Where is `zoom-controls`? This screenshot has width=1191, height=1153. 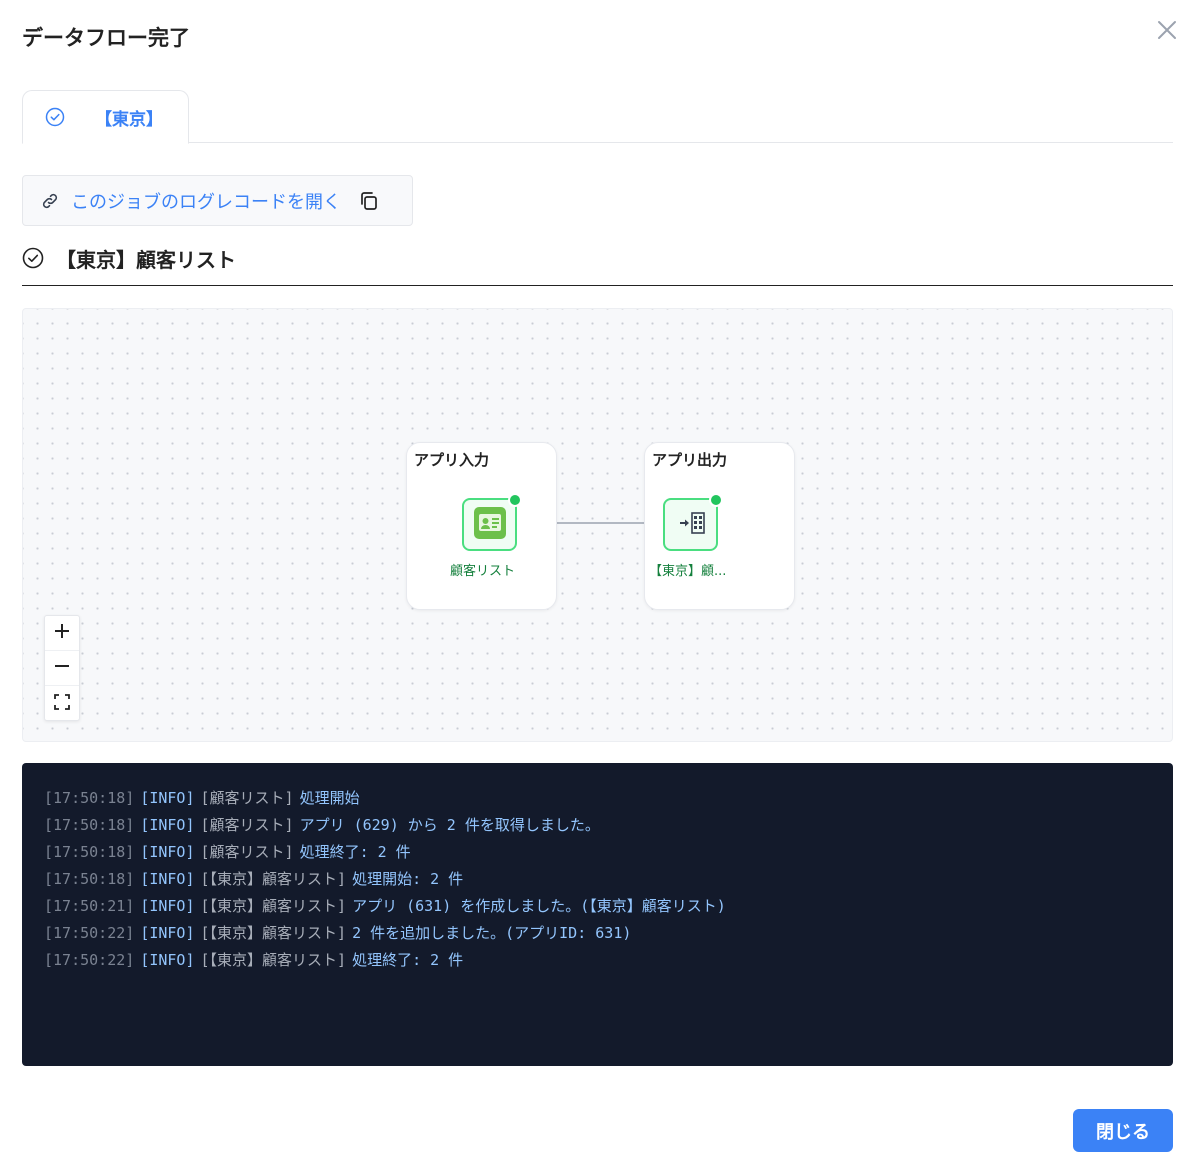 zoom-controls is located at coordinates (62, 668).